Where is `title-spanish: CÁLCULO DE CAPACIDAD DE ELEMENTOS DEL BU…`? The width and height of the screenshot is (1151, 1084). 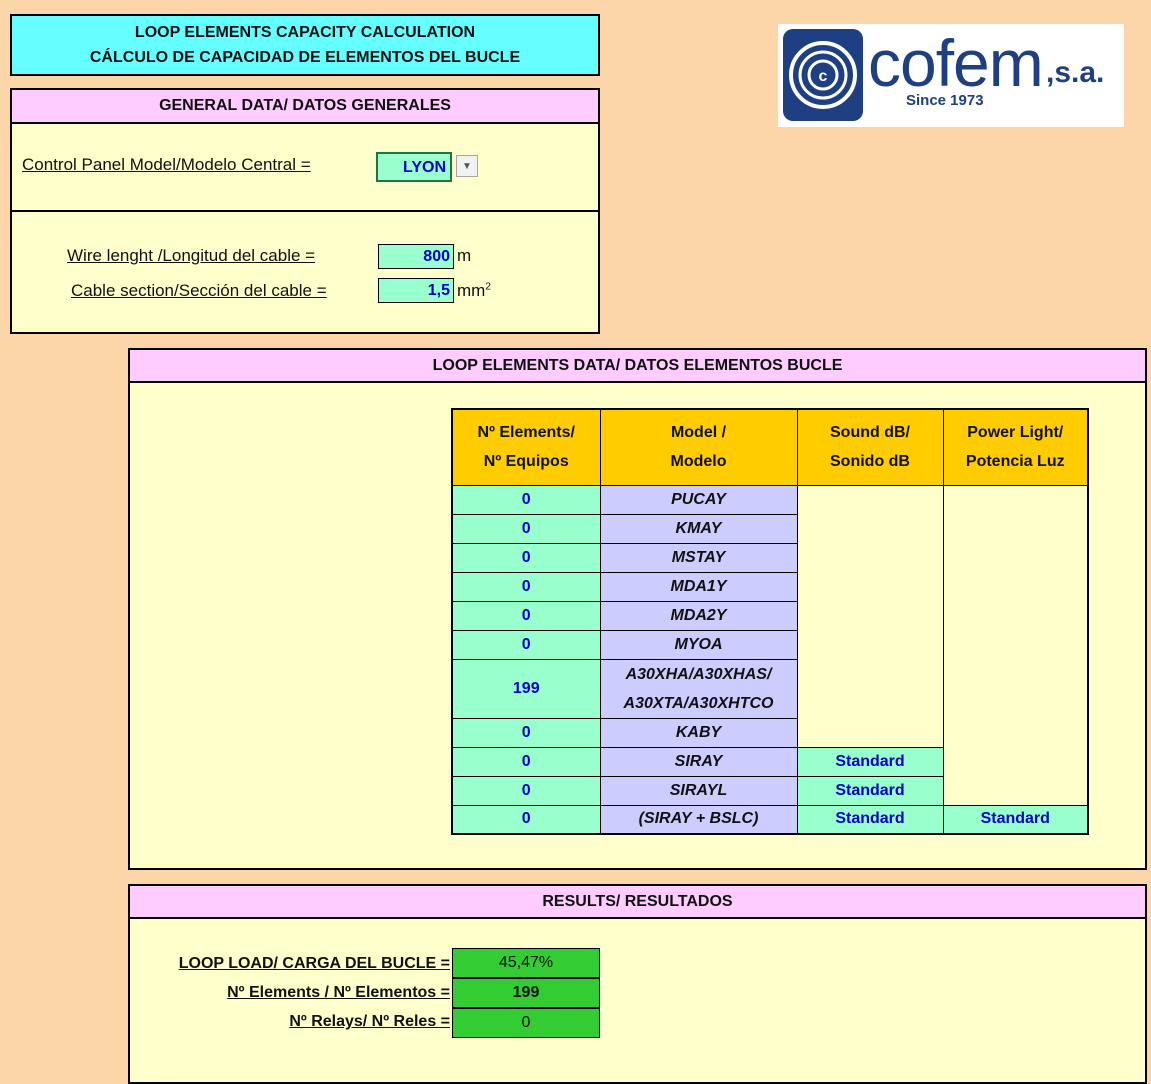 title-spanish: CÁLCULO DE CAPACIDAD DE ELEMENTOS DEL BU… is located at coordinates (305, 57).